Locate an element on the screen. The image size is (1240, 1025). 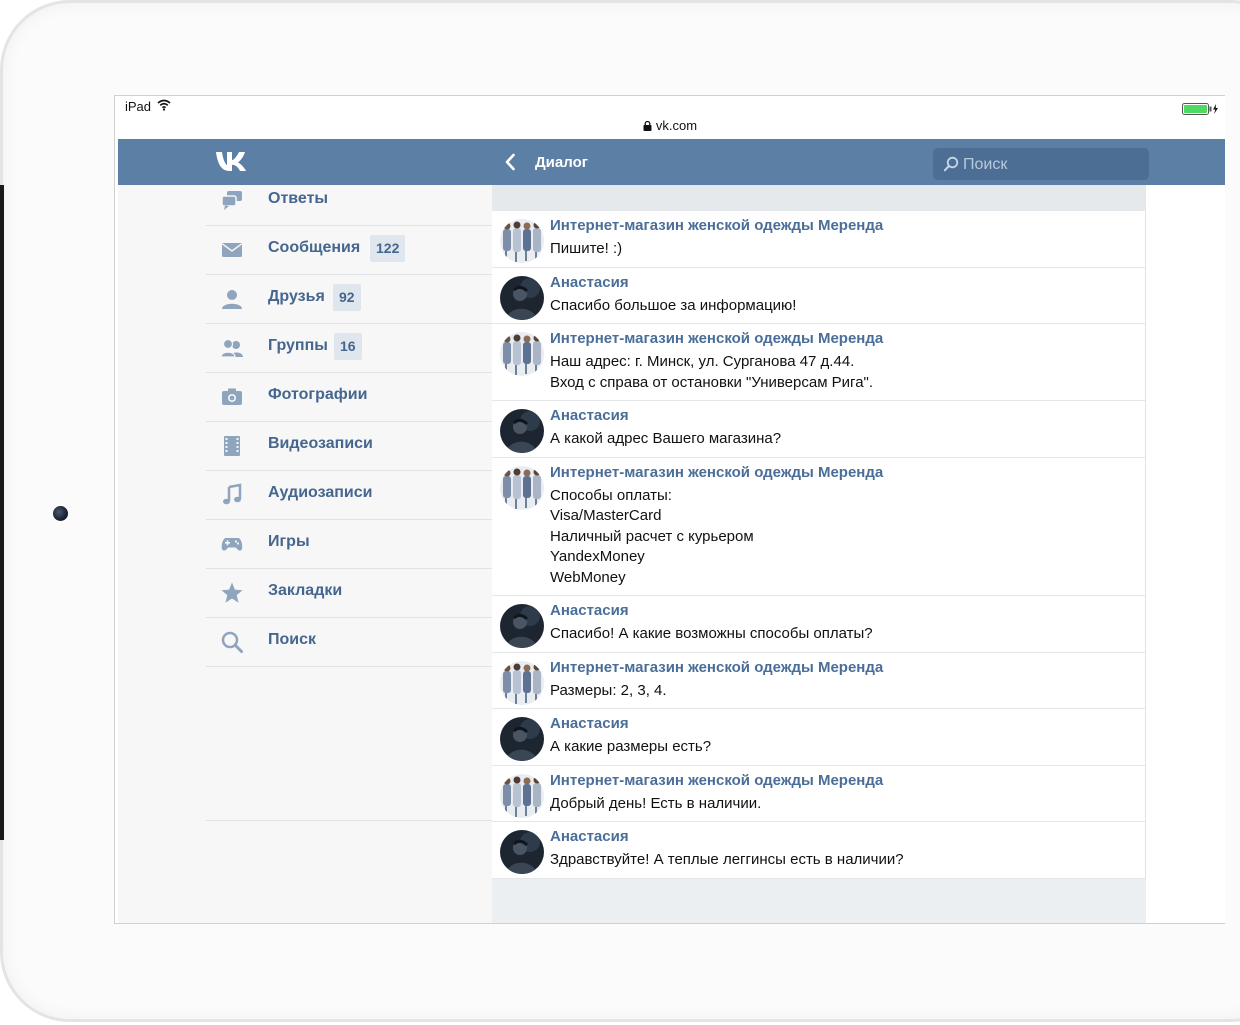
ipad-side-edge is located at coordinates (2, 512).